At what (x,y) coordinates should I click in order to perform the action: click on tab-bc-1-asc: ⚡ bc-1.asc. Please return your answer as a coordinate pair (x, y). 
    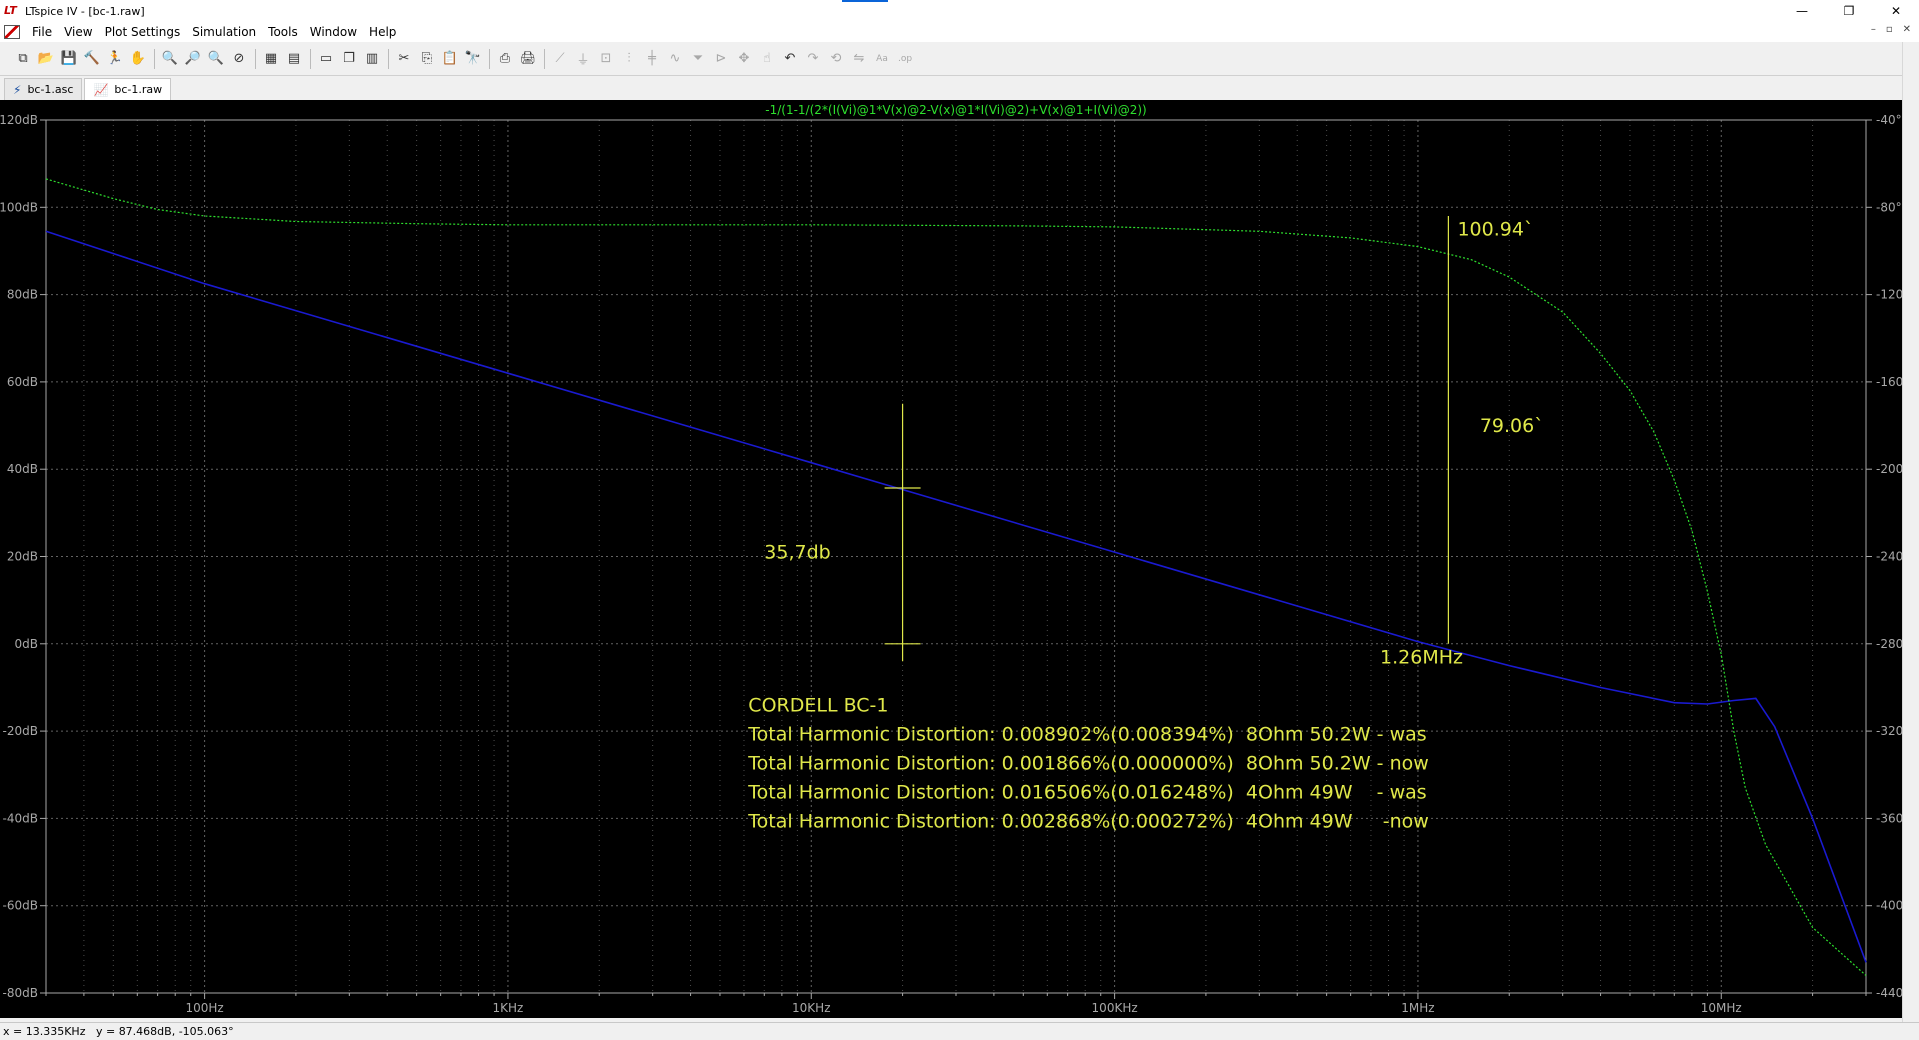
    Looking at the image, I should click on (43, 89).